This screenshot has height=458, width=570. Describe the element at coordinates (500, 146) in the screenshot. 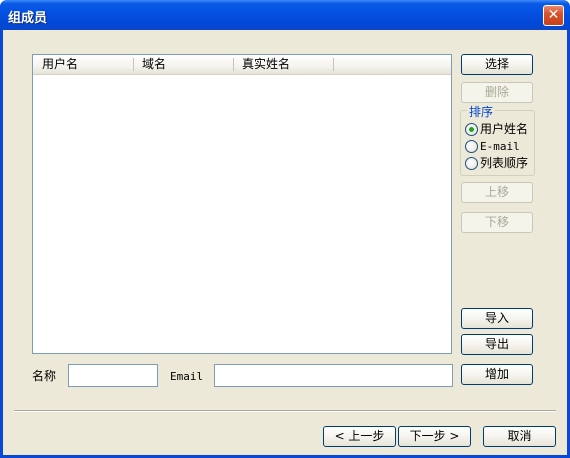

I see `sort-option-label: E-mail` at that location.